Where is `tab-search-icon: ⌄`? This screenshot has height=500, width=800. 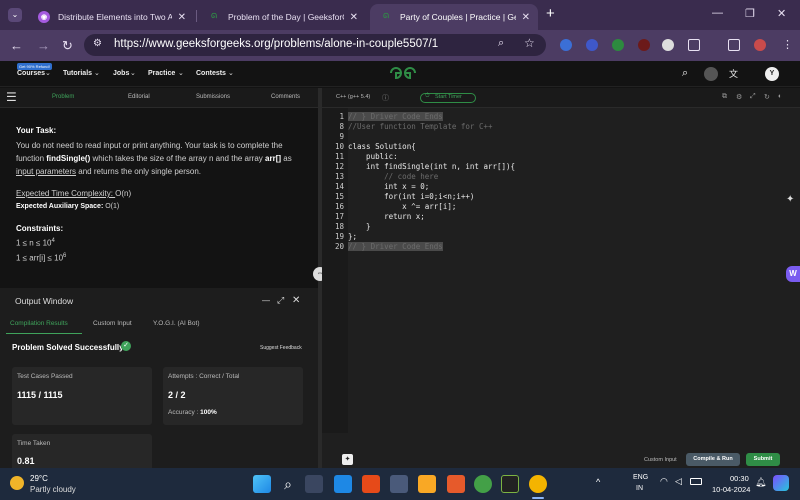 tab-search-icon: ⌄ is located at coordinates (15, 15).